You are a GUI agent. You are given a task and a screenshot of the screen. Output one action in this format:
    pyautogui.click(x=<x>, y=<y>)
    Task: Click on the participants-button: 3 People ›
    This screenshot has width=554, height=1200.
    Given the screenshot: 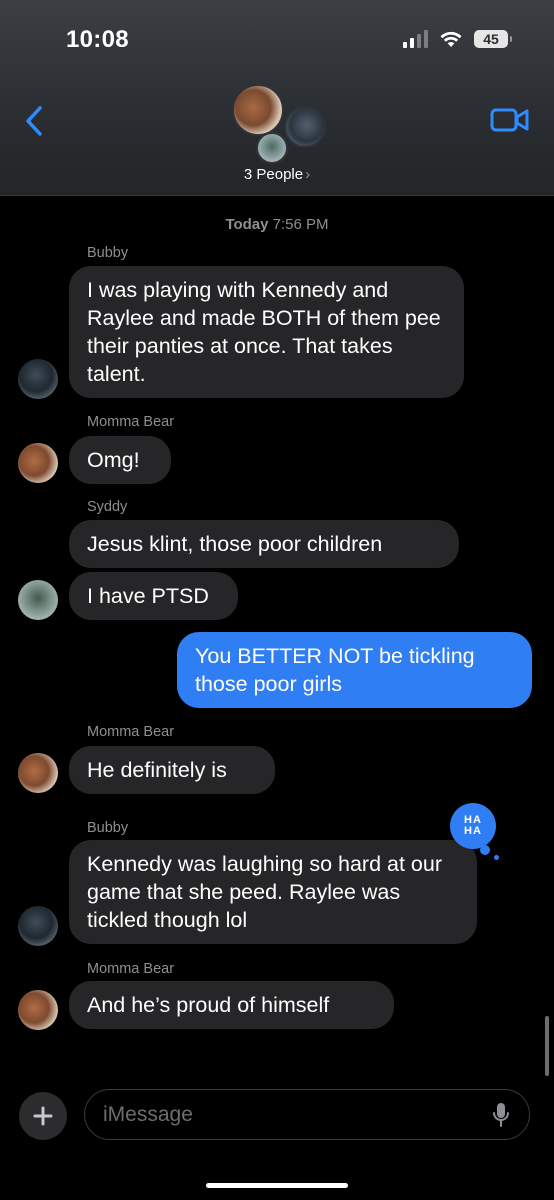 What is the action you would take?
    pyautogui.click(x=277, y=174)
    